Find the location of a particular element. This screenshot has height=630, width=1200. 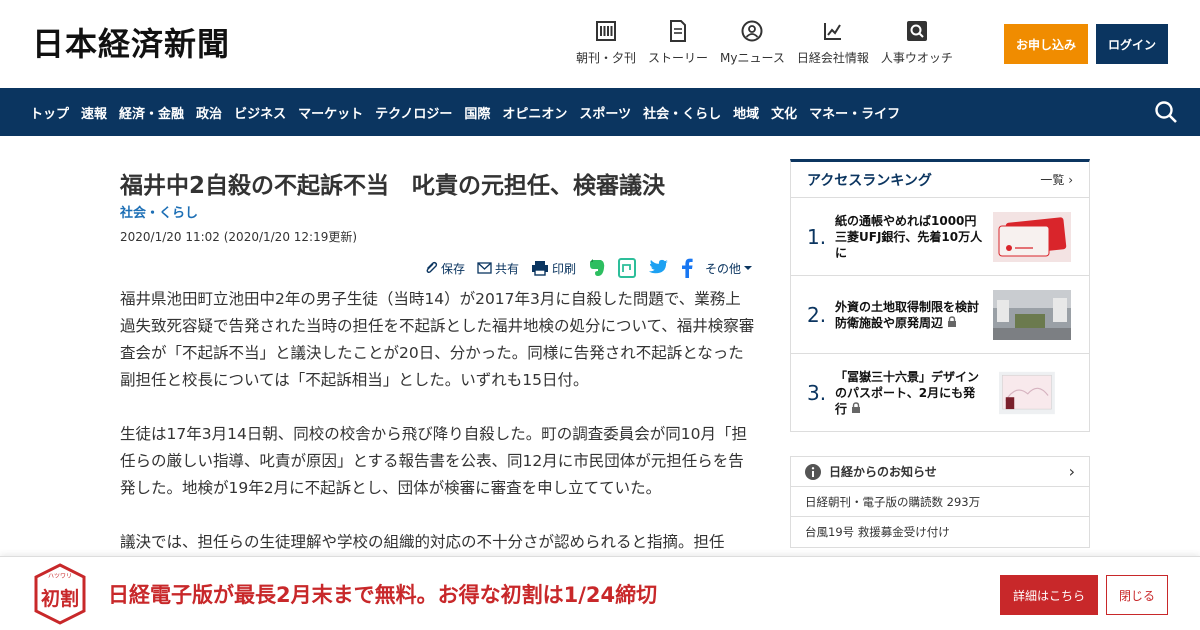

header-nav-label: ストーリー is located at coordinates (678, 58).